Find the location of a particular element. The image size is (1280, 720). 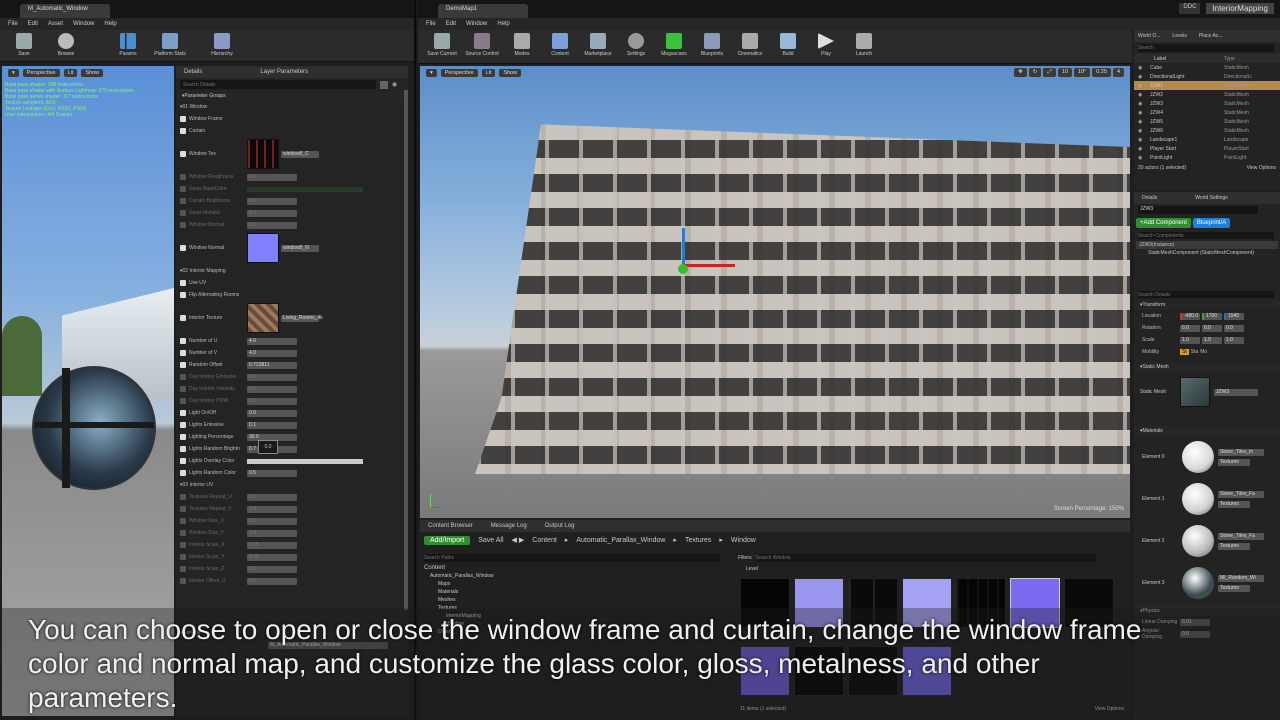

outliner-row: ◉ JZW2 StaticMesh is located at coordinates (1207, 94).